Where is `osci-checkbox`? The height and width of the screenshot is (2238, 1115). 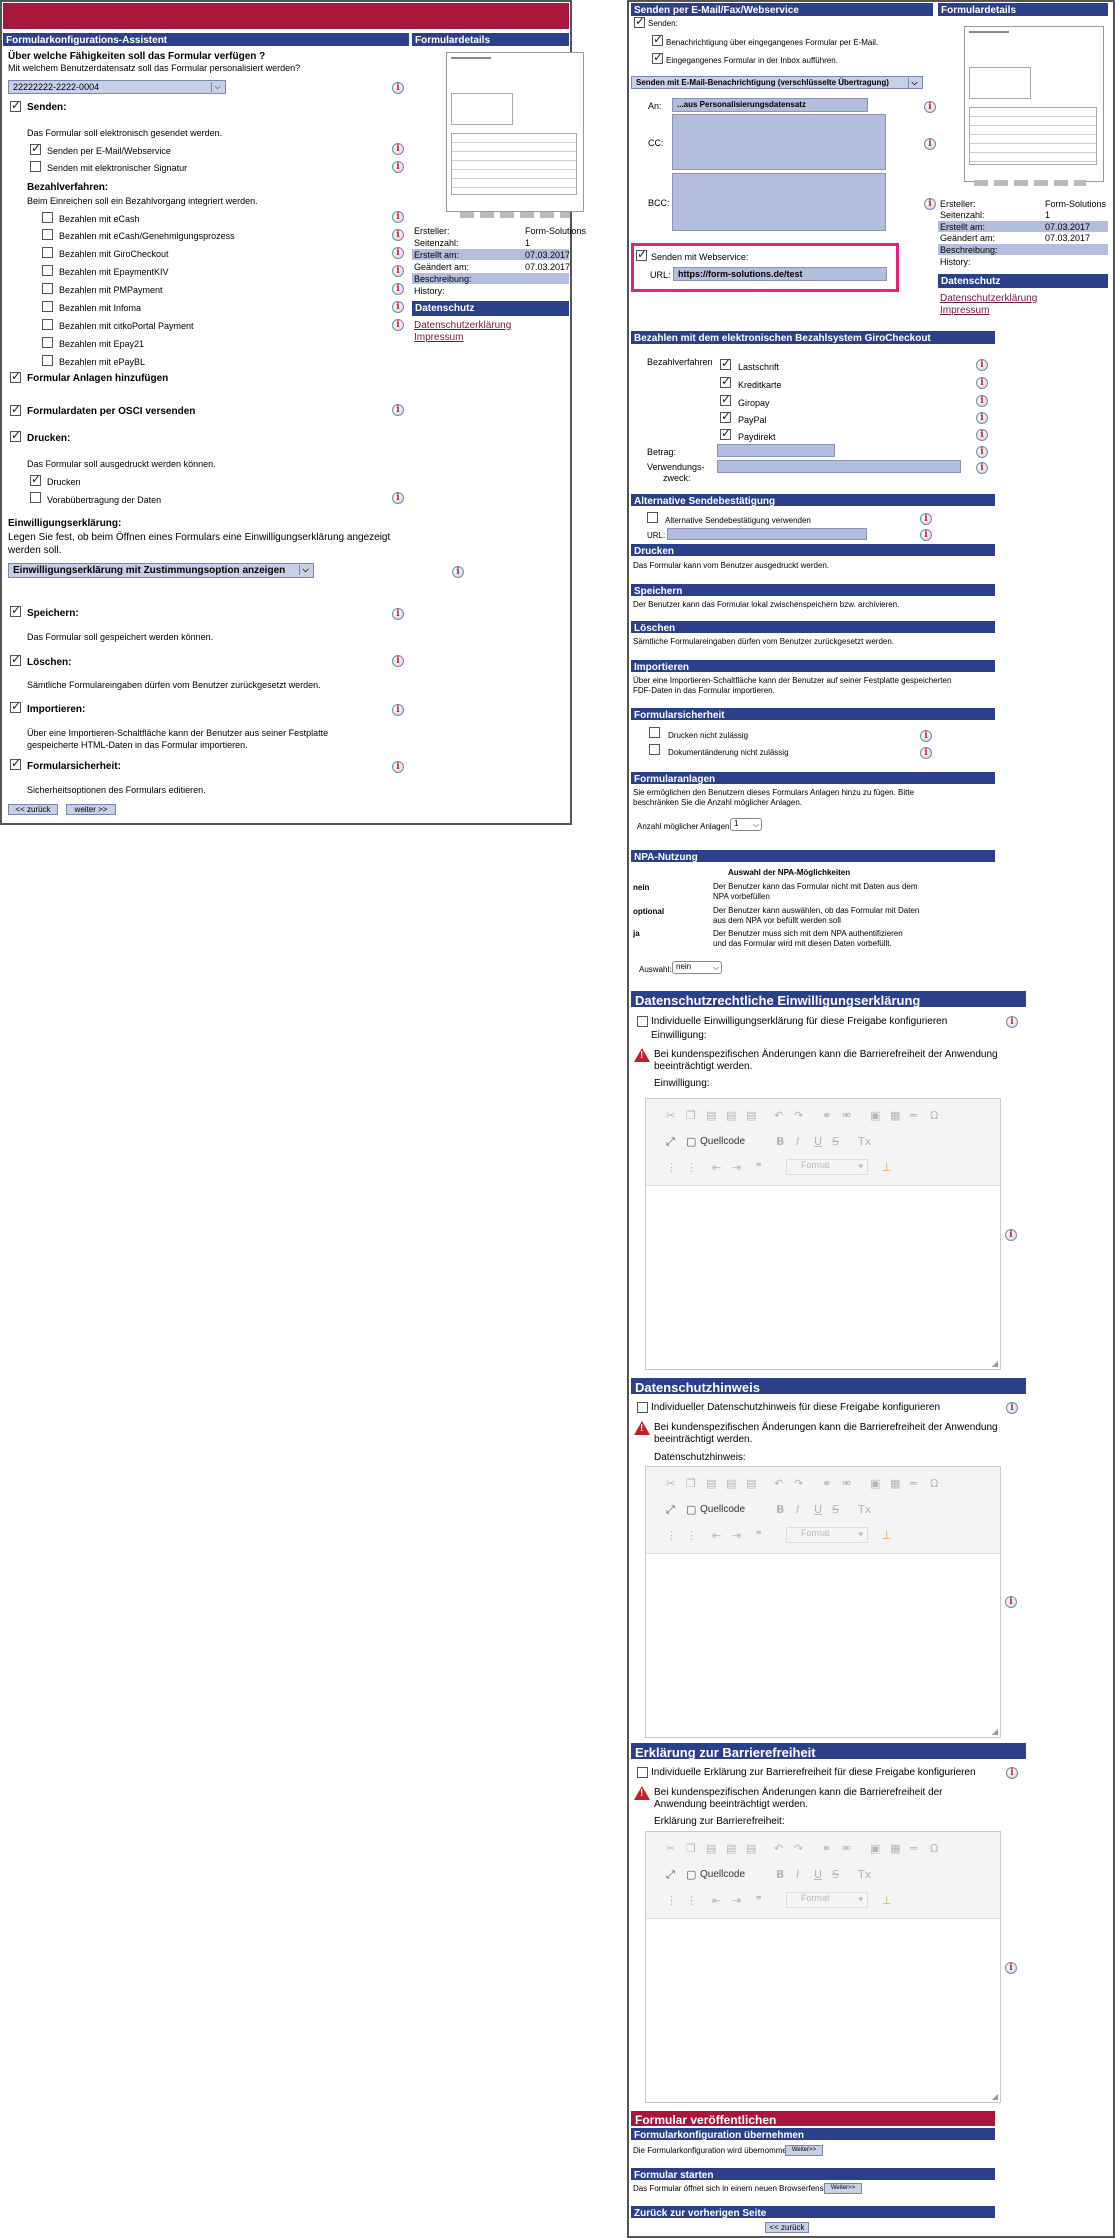
osci-checkbox is located at coordinates (15, 409).